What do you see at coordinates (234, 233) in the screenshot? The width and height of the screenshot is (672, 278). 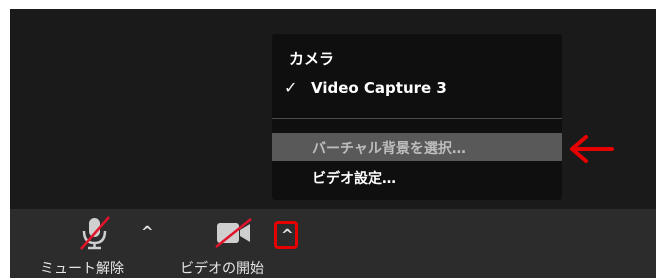 I see `video-off-camera-icon` at bounding box center [234, 233].